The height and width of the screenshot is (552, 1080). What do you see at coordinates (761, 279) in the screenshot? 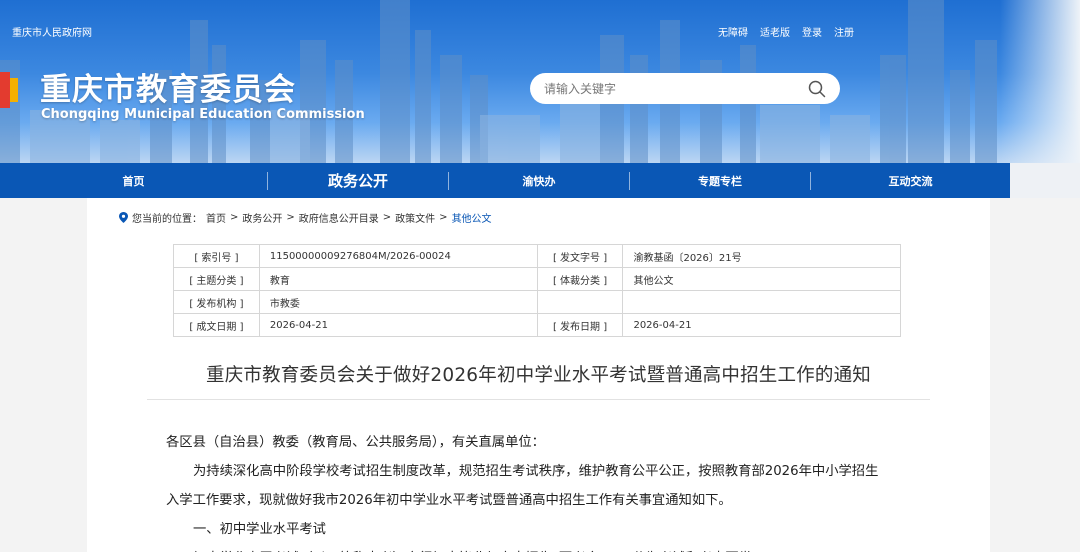
I see `meta-value-genre: 其他公文` at bounding box center [761, 279].